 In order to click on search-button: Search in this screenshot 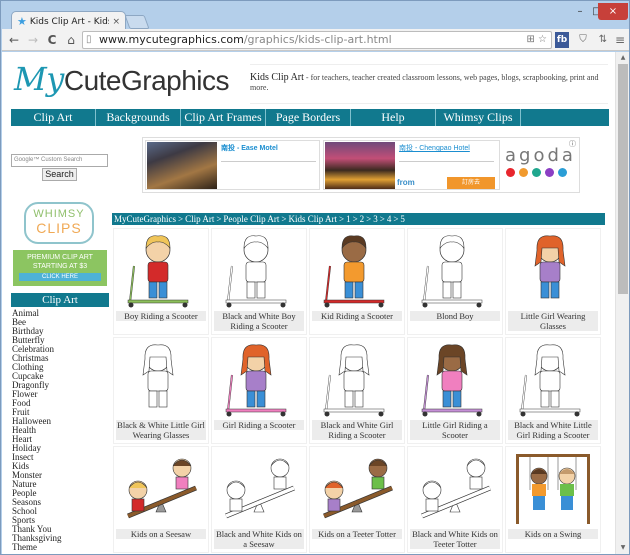, I will do `click(59, 174)`.